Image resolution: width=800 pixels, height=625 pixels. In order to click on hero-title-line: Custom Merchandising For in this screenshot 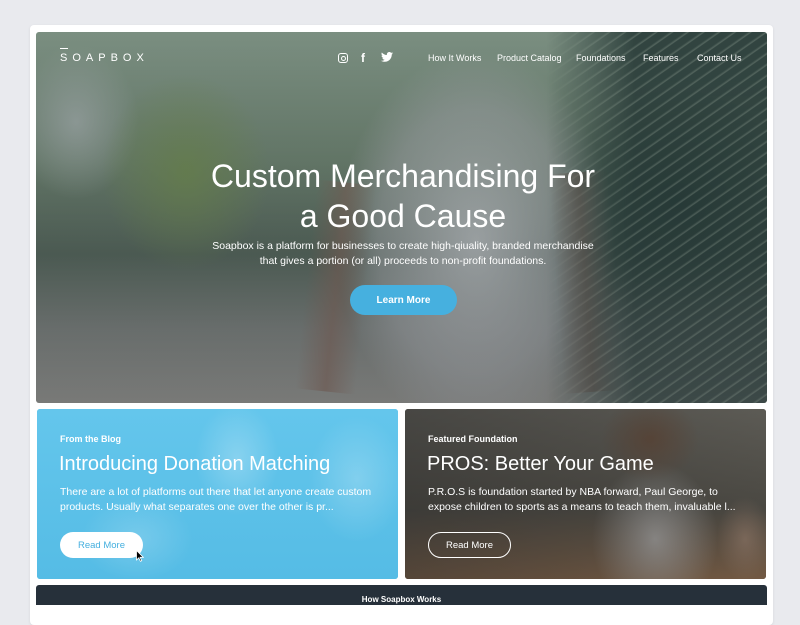, I will do `click(403, 176)`.